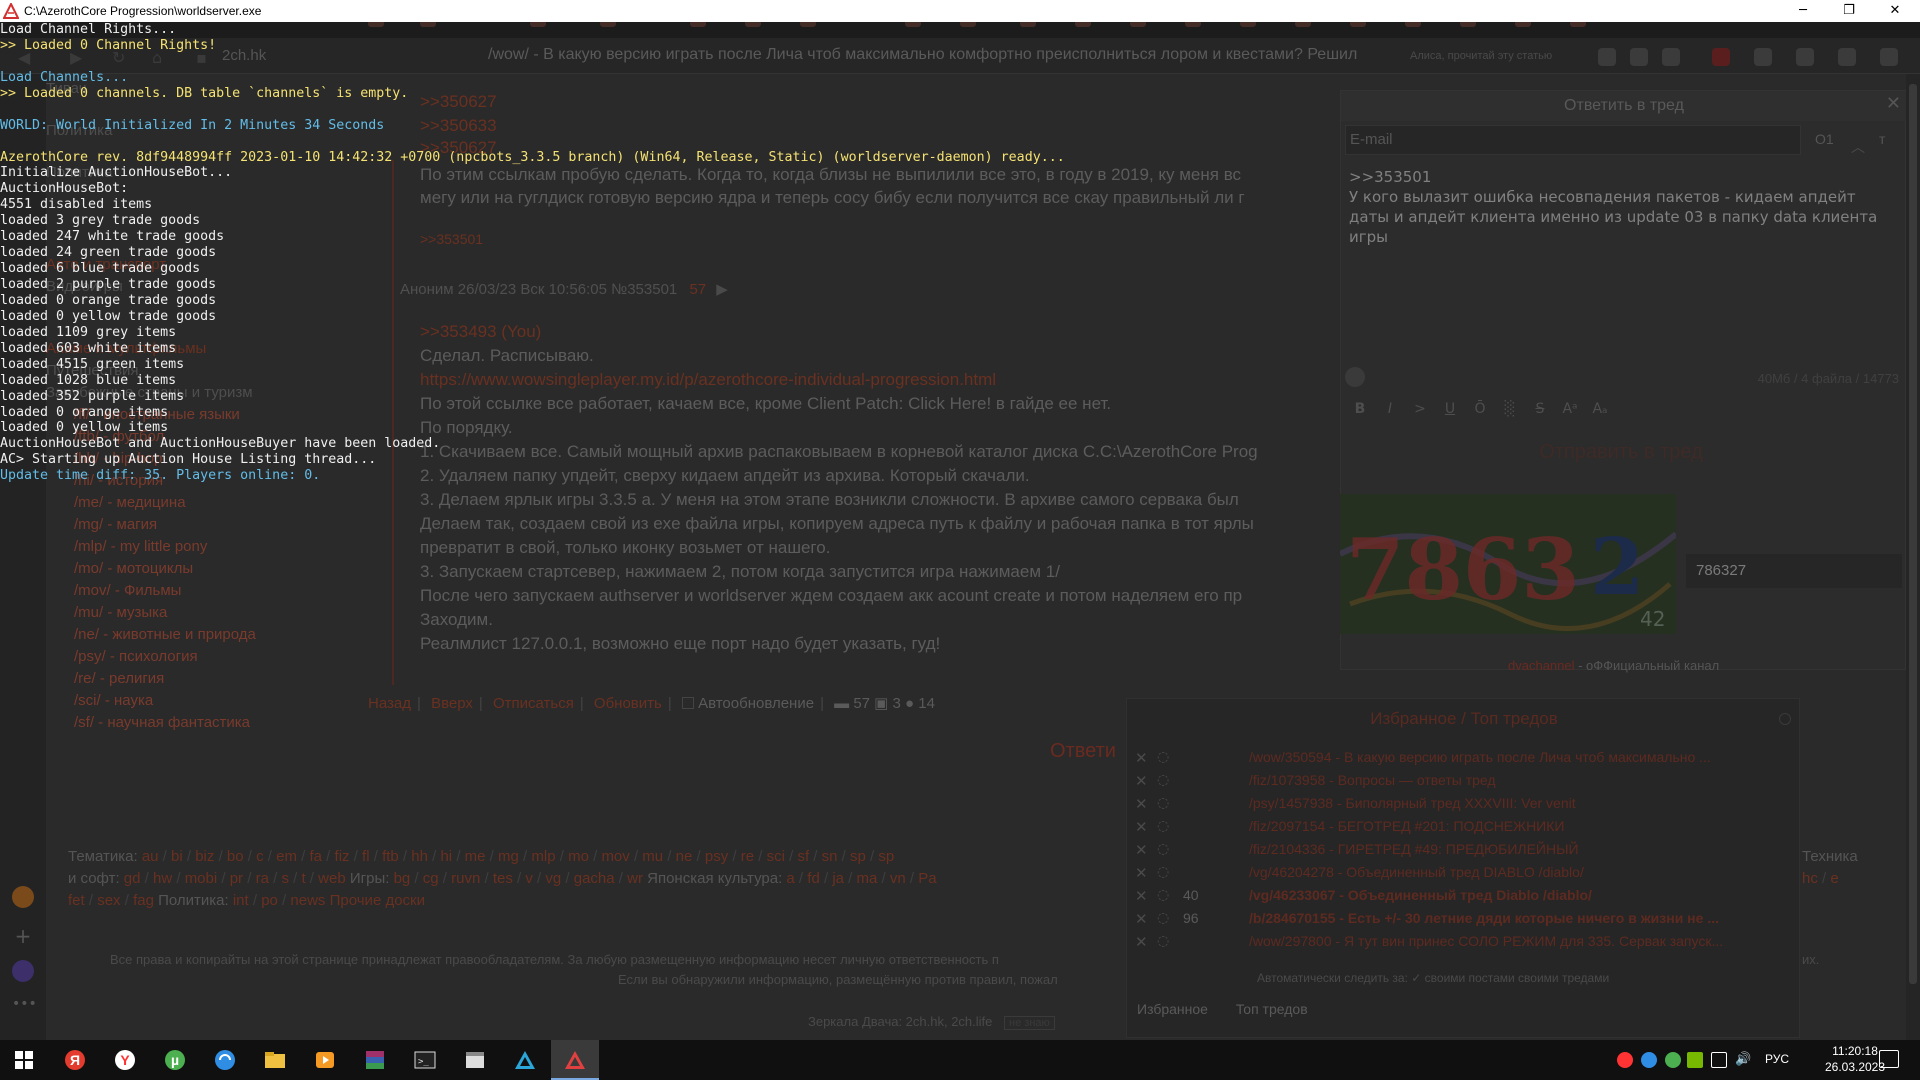 This screenshot has height=1080, width=1920. What do you see at coordinates (1372, 780) in the screenshot?
I see `favorite-title: /fiz/1073958 - Вопросы — ответы тред` at bounding box center [1372, 780].